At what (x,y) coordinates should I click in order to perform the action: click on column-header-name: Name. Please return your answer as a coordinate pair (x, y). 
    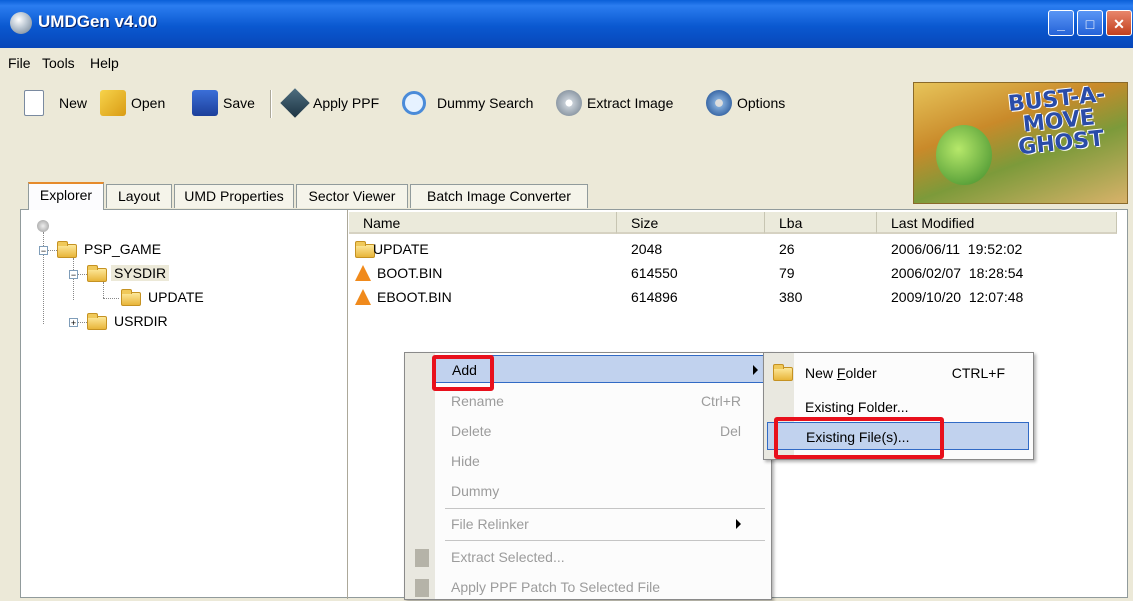
    Looking at the image, I should click on (483, 223).